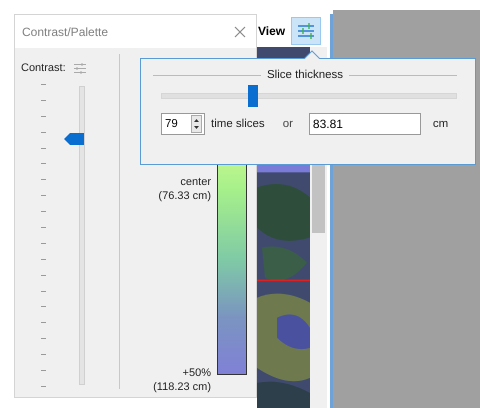 The image size is (480, 408). What do you see at coordinates (195, 182) in the screenshot?
I see `scale-label: center` at bounding box center [195, 182].